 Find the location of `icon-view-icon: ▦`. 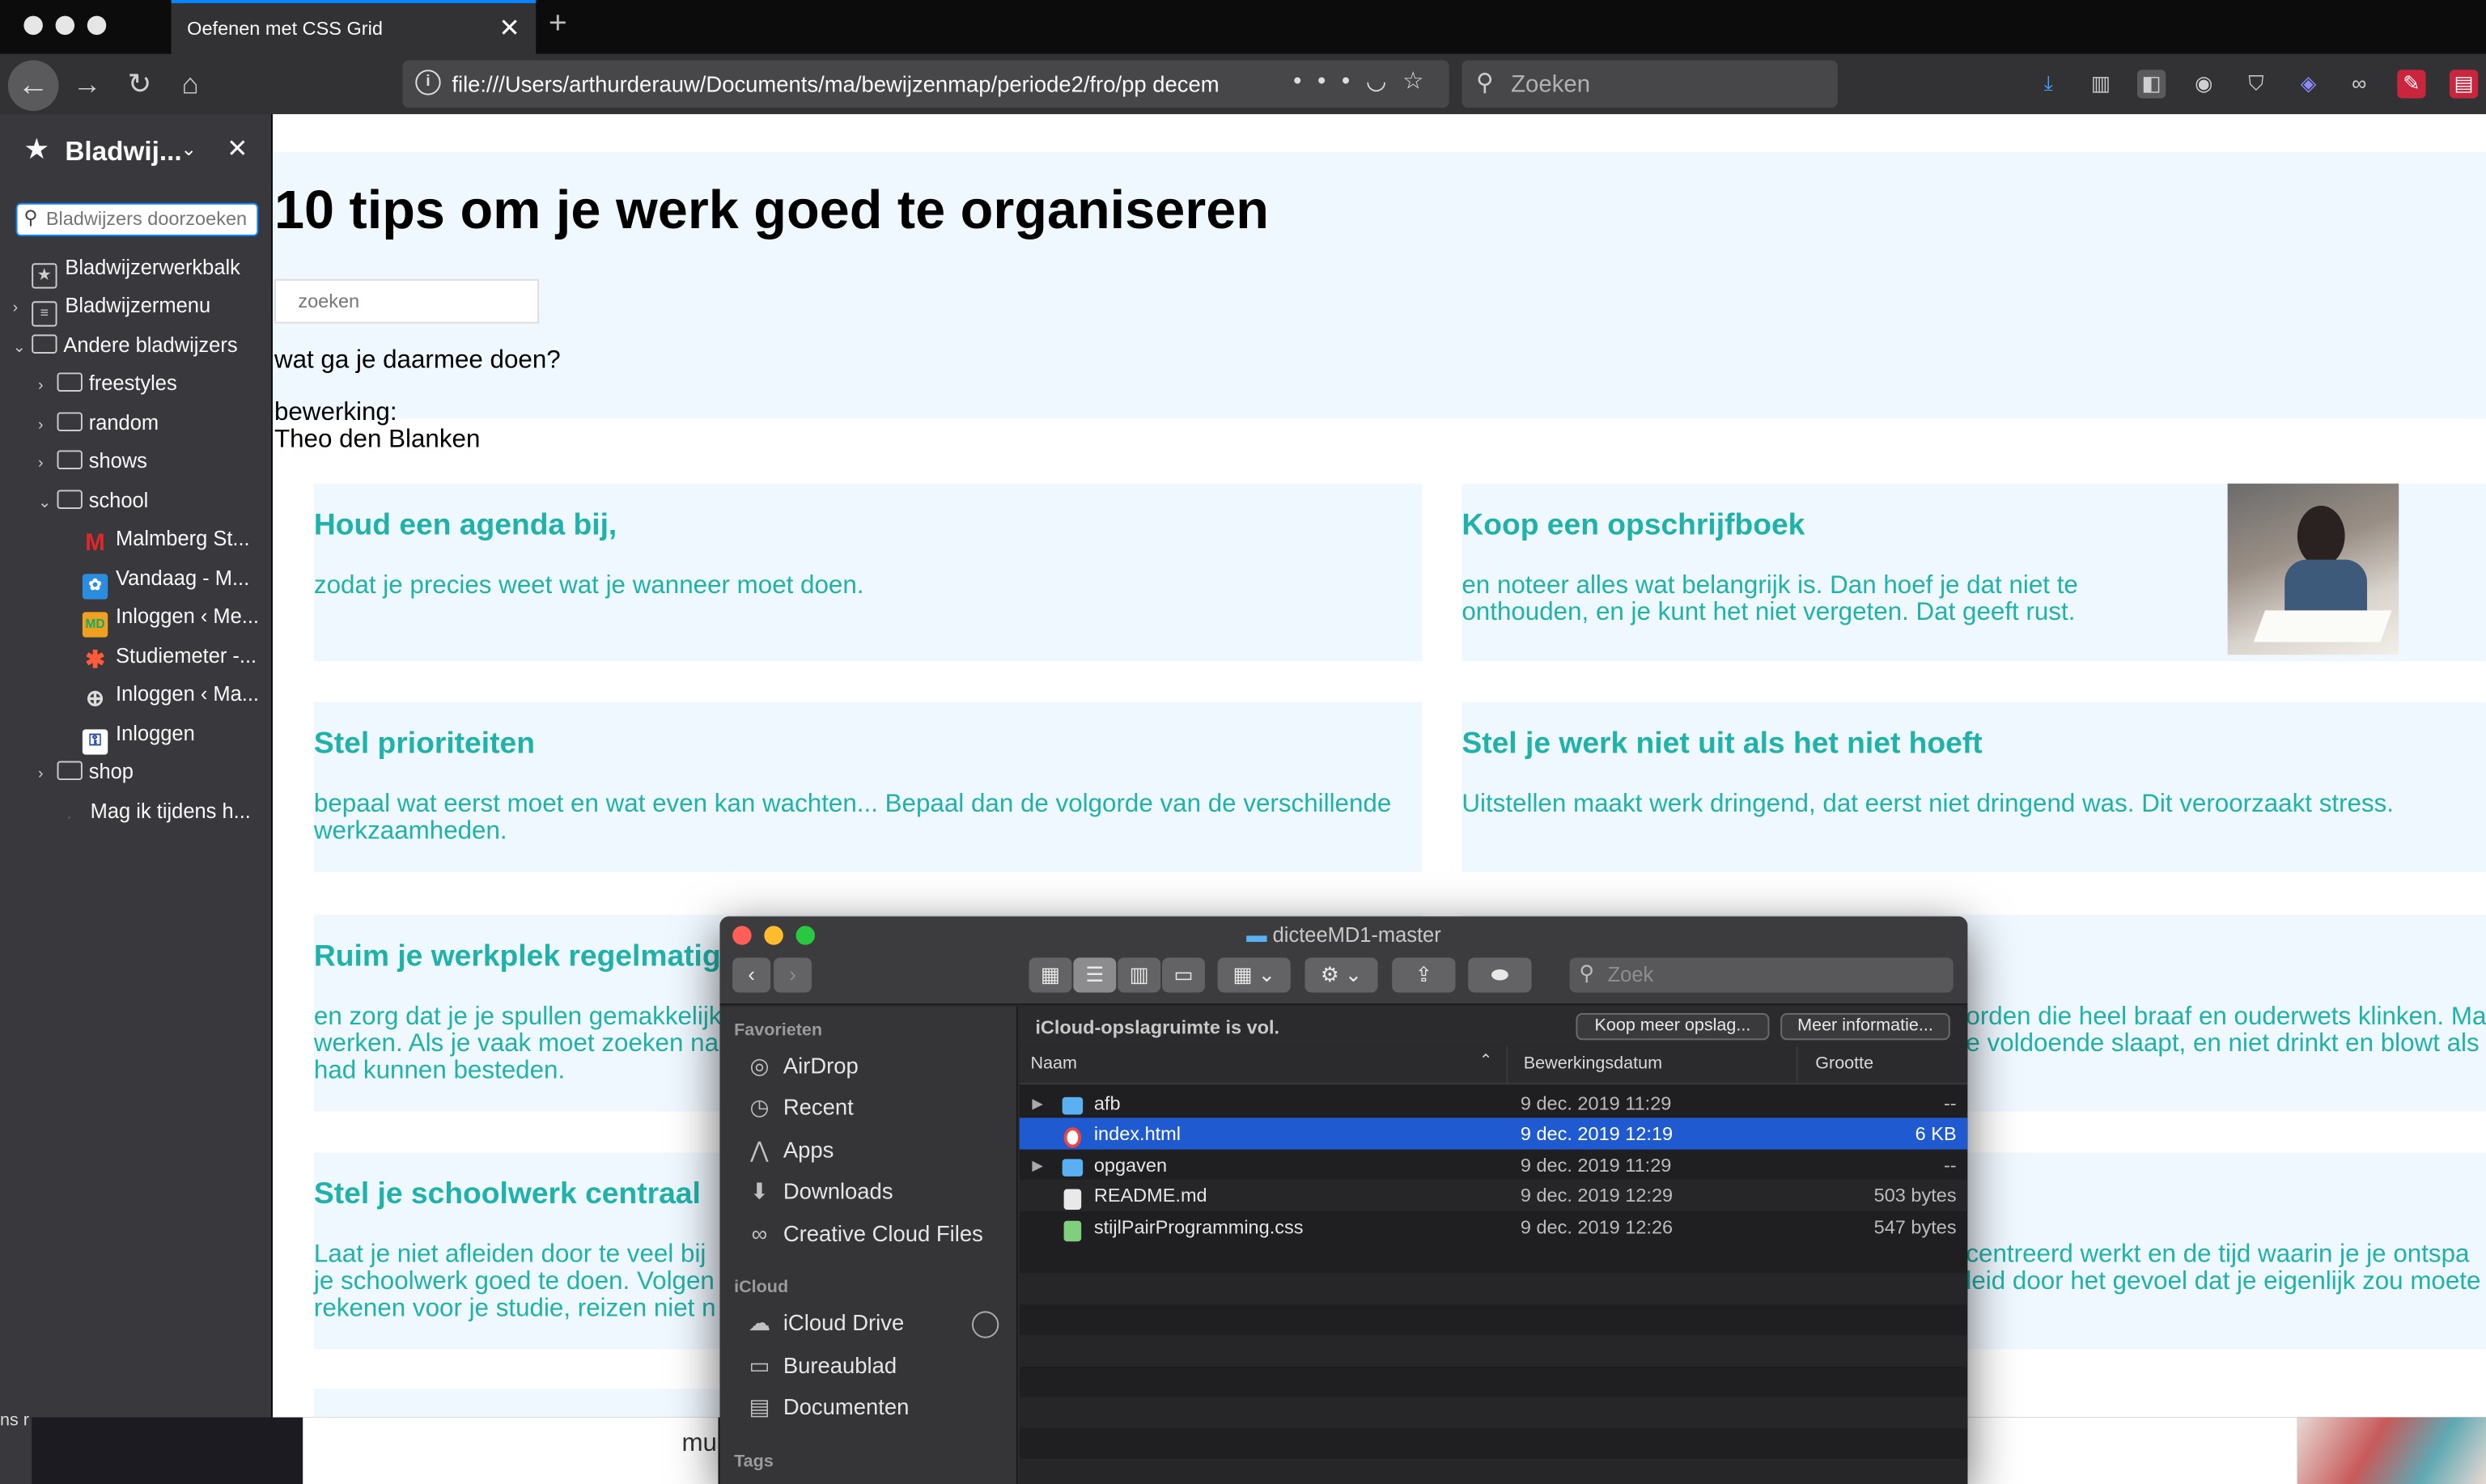

icon-view-icon: ▦ is located at coordinates (1050, 975).